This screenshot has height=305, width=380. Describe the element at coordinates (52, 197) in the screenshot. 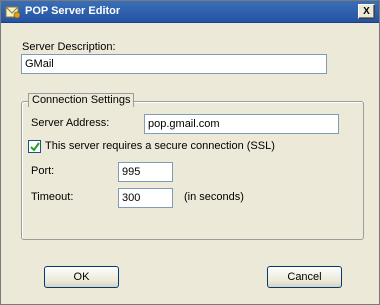

I see `timeout-label: Timeout:` at that location.